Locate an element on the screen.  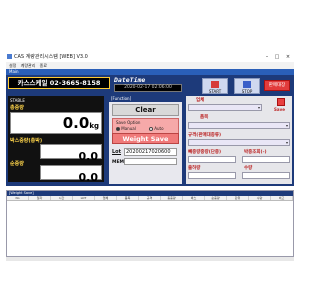
title-bar: CAS 계량관리시스템 [WEB] V3.0 – □ × is located at coordinates (150, 57).